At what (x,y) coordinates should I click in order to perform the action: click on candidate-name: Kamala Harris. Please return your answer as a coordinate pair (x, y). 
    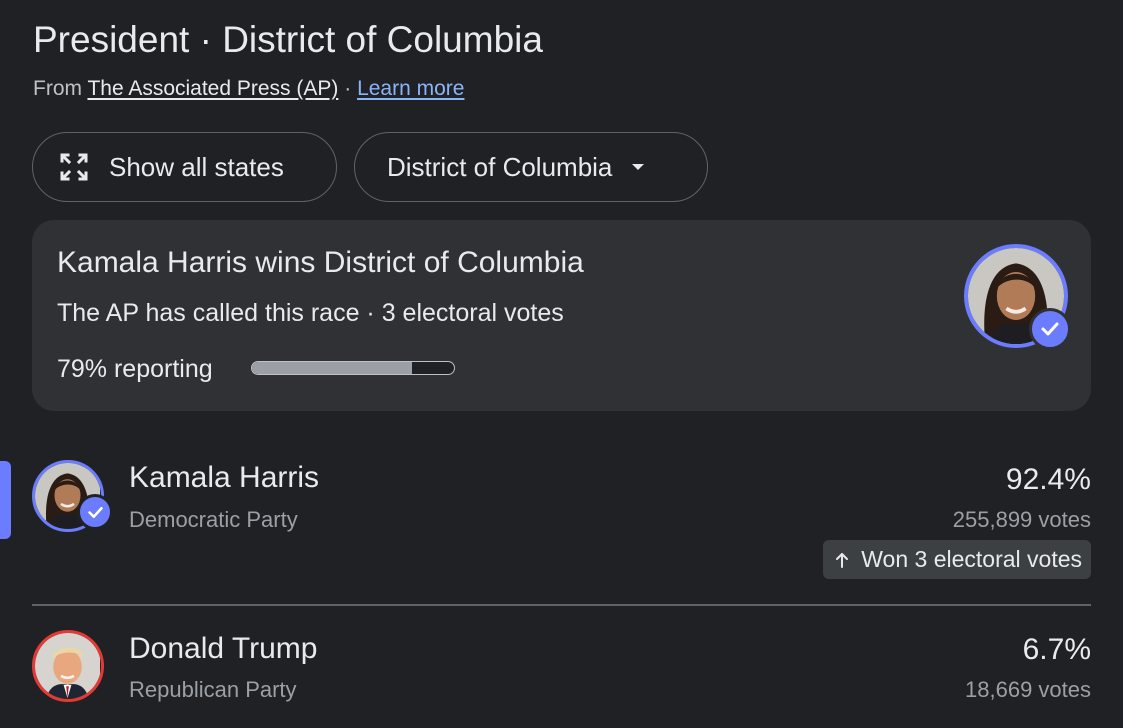
    Looking at the image, I should click on (224, 477).